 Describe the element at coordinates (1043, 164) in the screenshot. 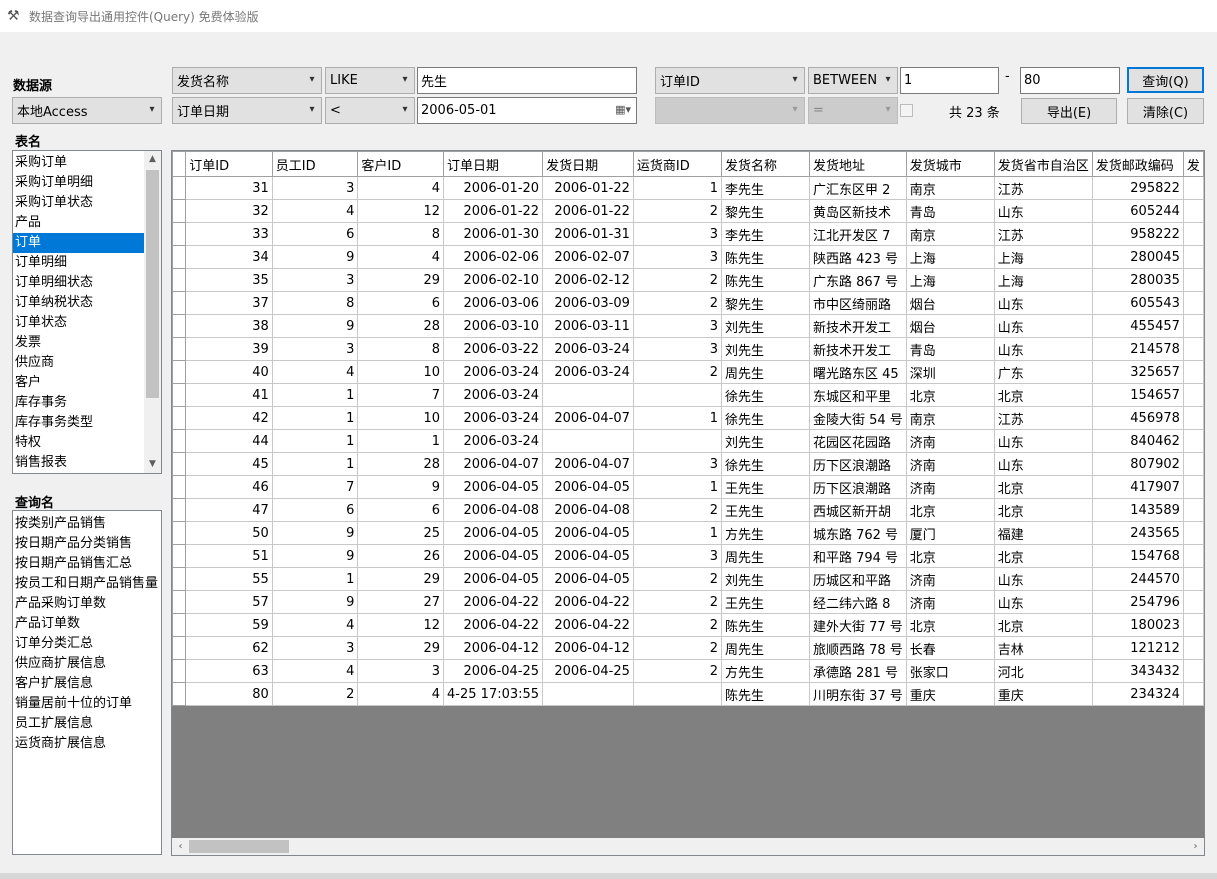

I see `column-header: 发货省市自治区` at that location.